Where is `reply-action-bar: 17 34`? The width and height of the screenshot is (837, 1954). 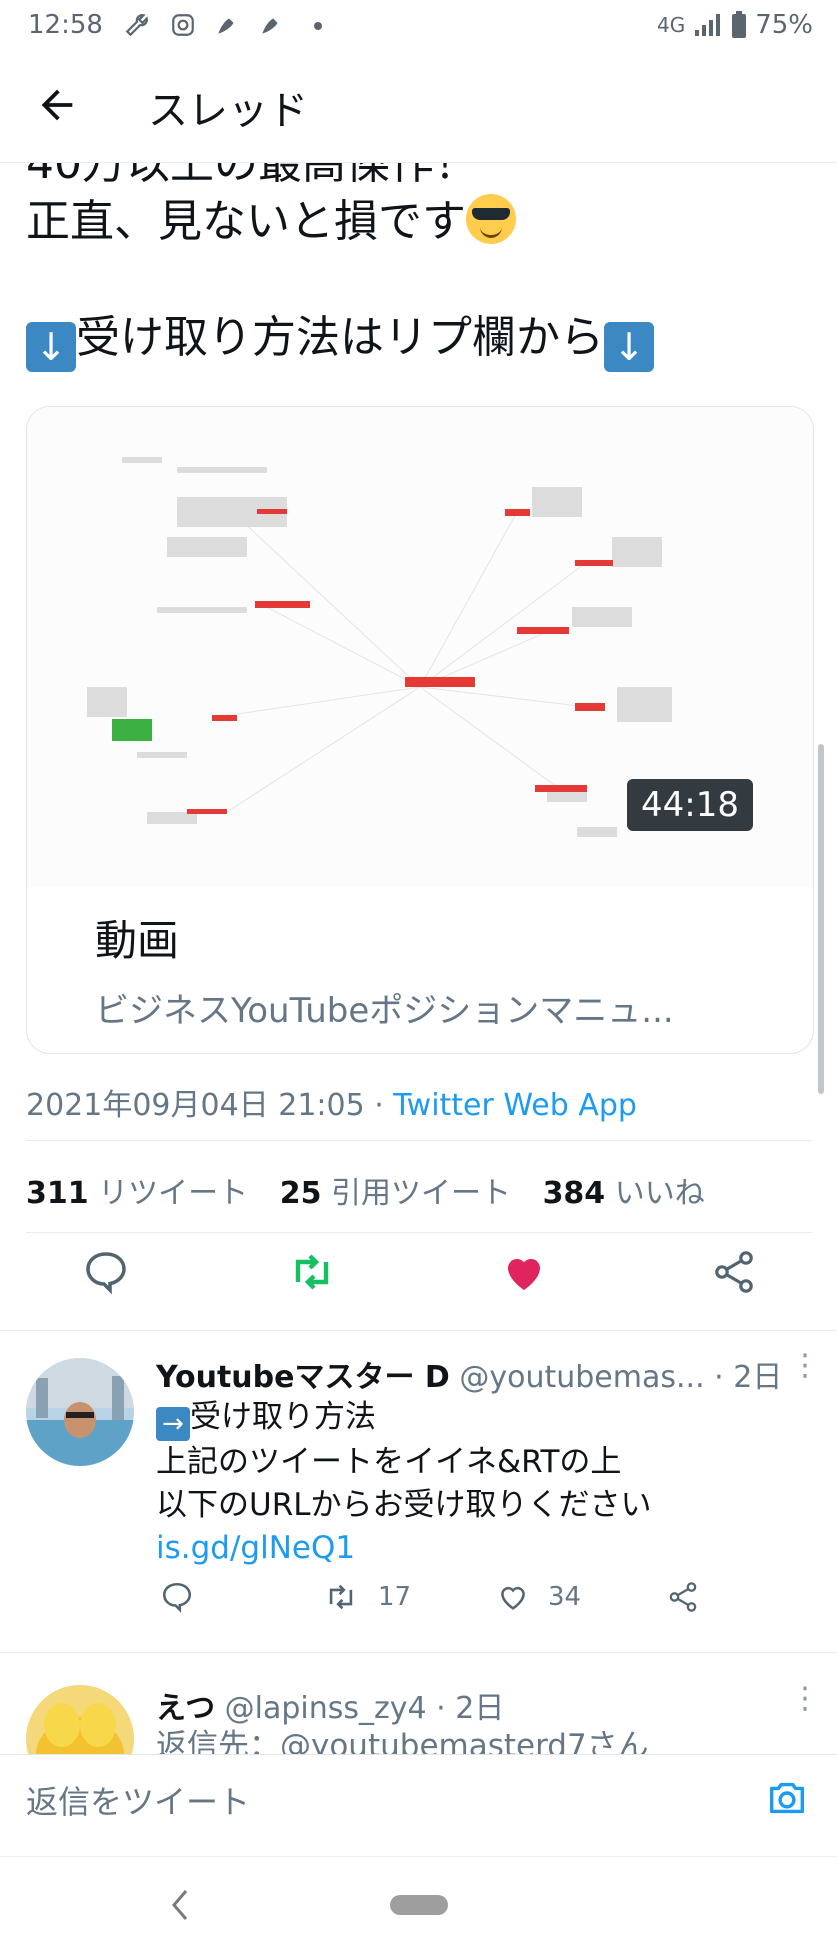
reply-action-bar: 17 34 is located at coordinates (436, 1600).